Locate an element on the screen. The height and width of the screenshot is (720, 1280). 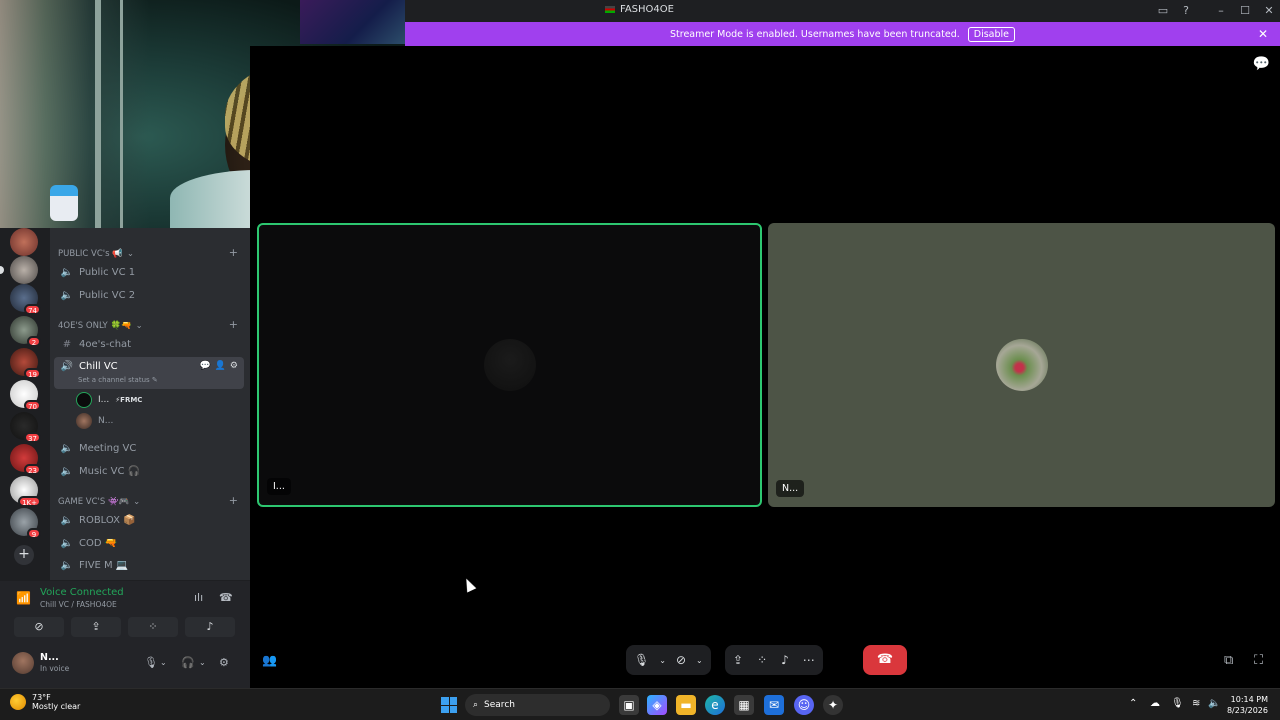
camera-off-icon: ⊘ is located at coordinates (681, 660).